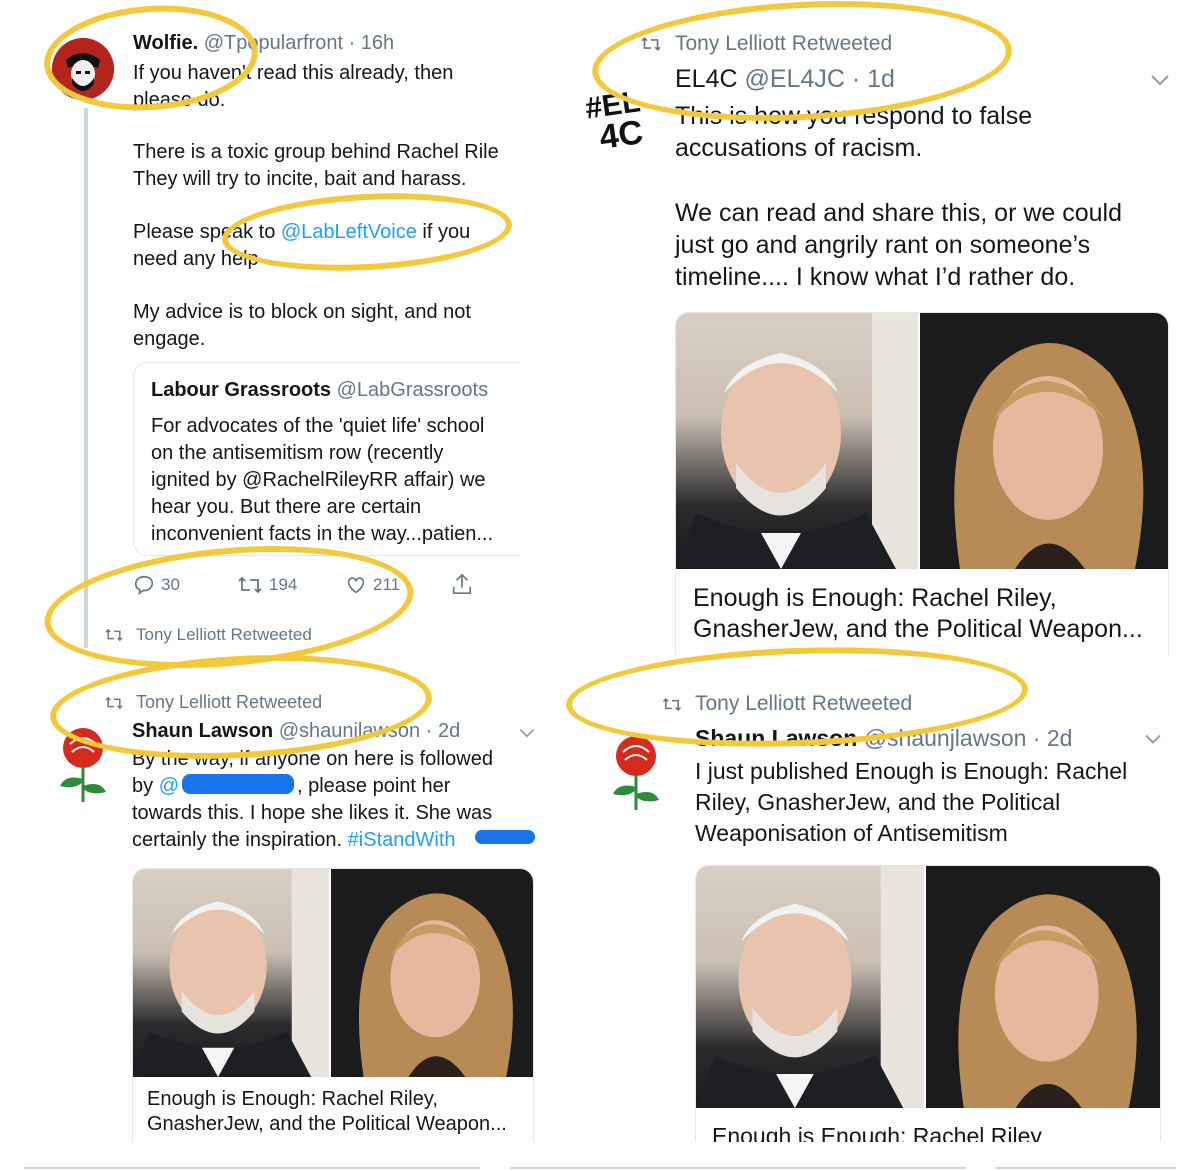 This screenshot has height=1171, width=1200. Describe the element at coordinates (443, 232) in the screenshot. I see `tweet-text-span: if you` at that location.